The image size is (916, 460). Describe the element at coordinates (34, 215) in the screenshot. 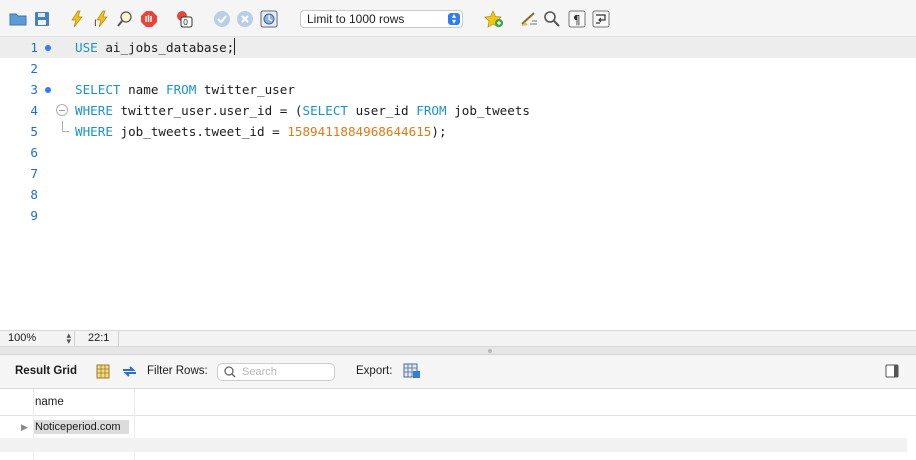

I see `line-number: 9` at that location.